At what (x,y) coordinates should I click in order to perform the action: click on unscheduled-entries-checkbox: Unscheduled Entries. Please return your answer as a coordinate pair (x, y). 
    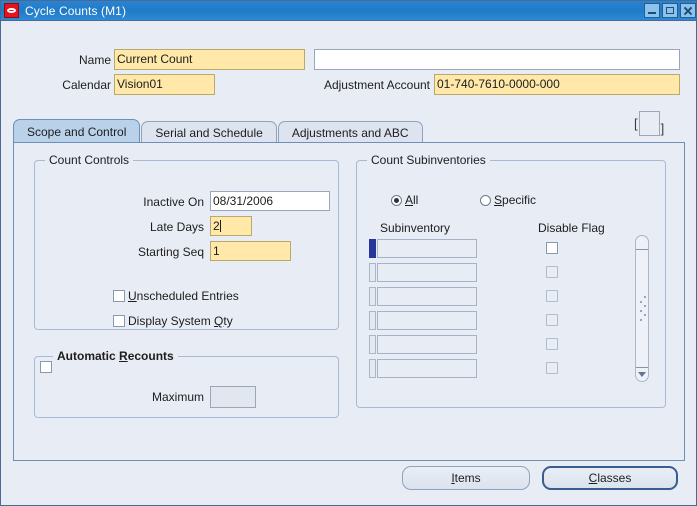
    Looking at the image, I should click on (176, 296).